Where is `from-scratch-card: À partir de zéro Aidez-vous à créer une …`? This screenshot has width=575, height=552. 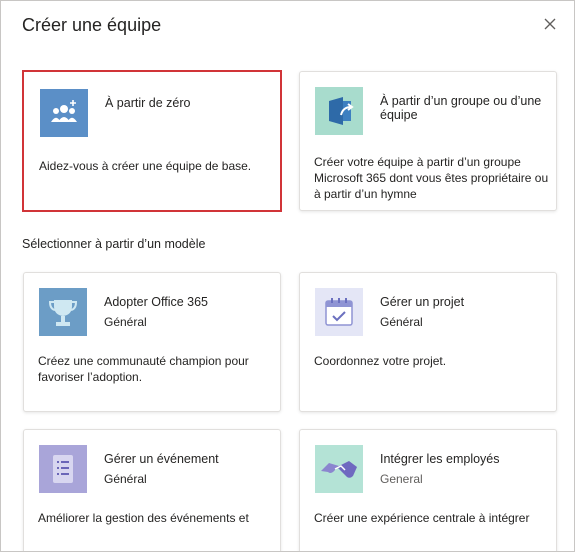
from-scratch-card: À partir de zéro Aidez-vous à créer une … is located at coordinates (152, 141).